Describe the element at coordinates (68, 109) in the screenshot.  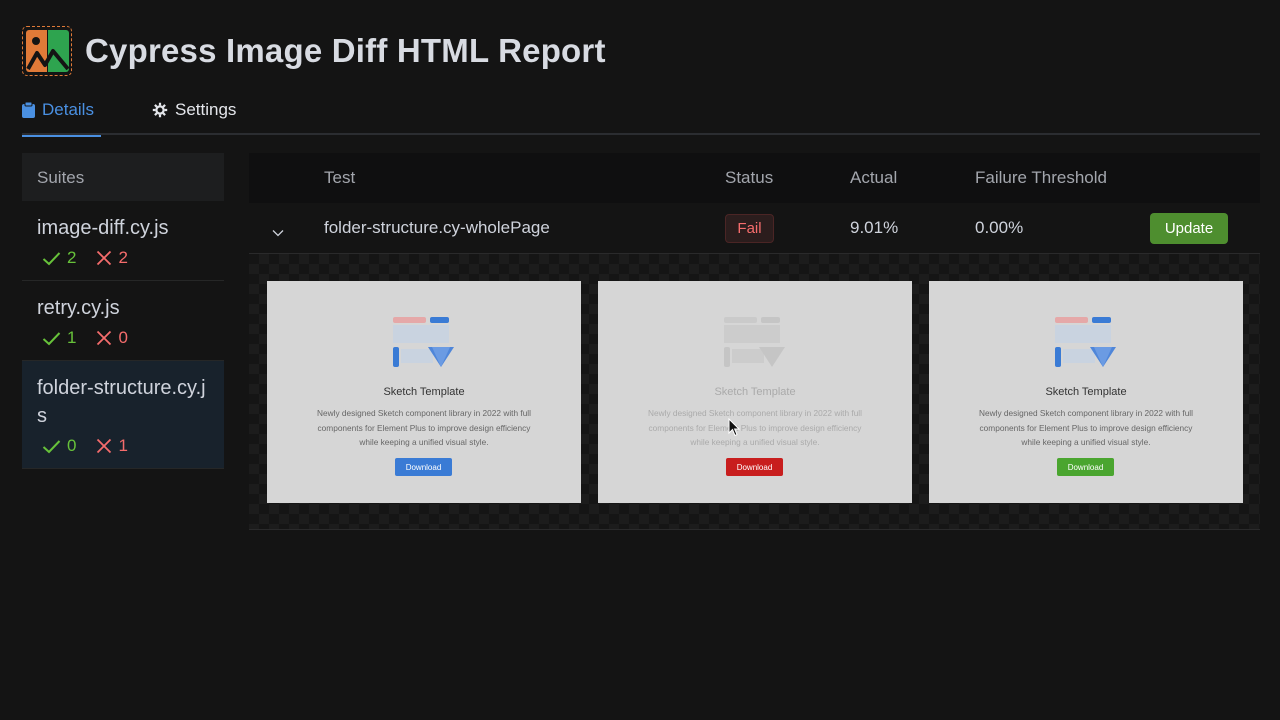
I see `tab-details-label: Details` at that location.